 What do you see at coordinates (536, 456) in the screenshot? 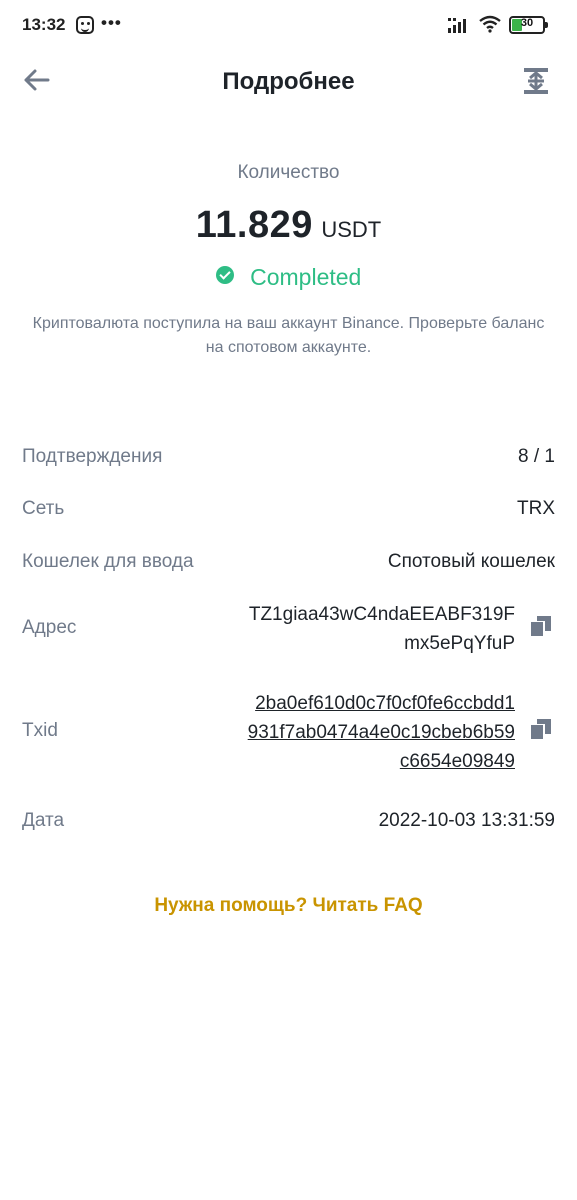
I see `confirmations-value: 8 / 1` at bounding box center [536, 456].